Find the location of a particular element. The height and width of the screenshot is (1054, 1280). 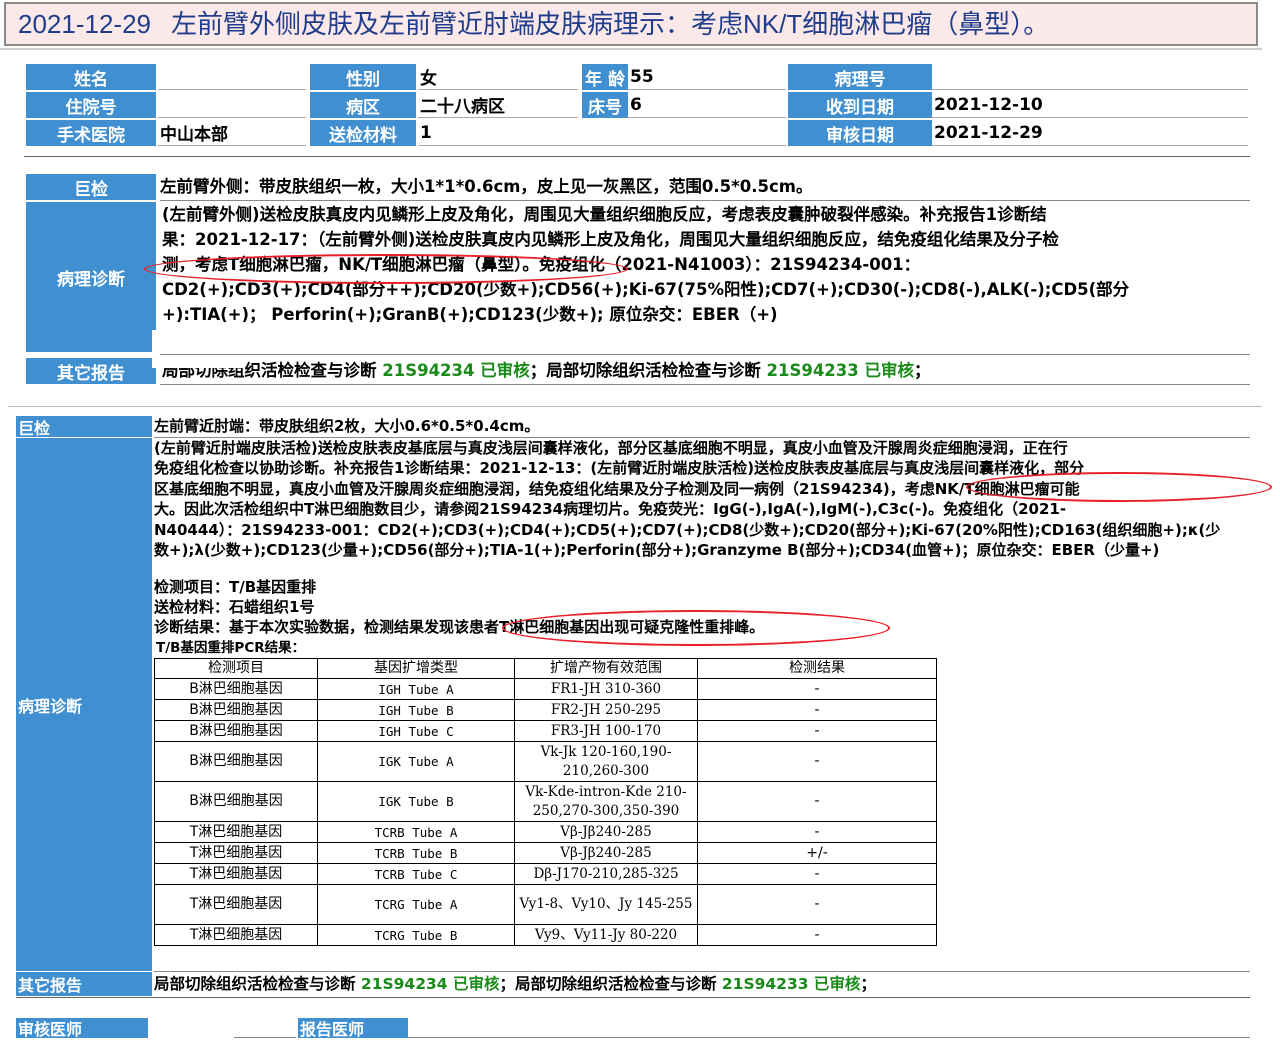

table-cell: TCRB Tube B is located at coordinates (416, 853).